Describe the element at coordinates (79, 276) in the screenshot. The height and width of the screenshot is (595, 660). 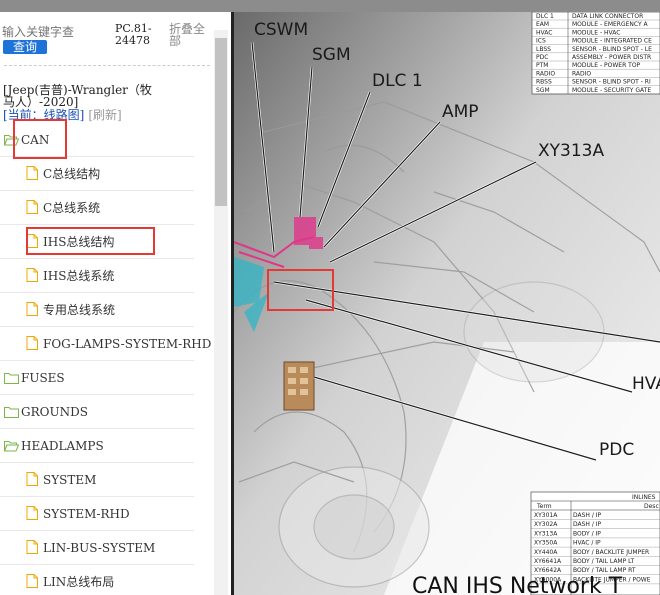
I see `tree-item-label: IHS总线系统` at that location.